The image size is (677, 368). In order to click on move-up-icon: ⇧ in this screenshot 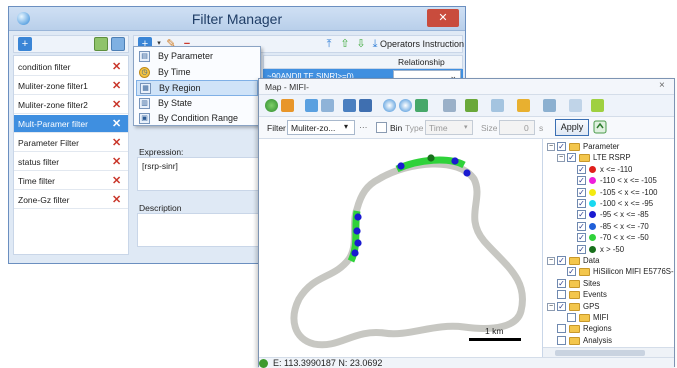, I will do `click(345, 44)`.